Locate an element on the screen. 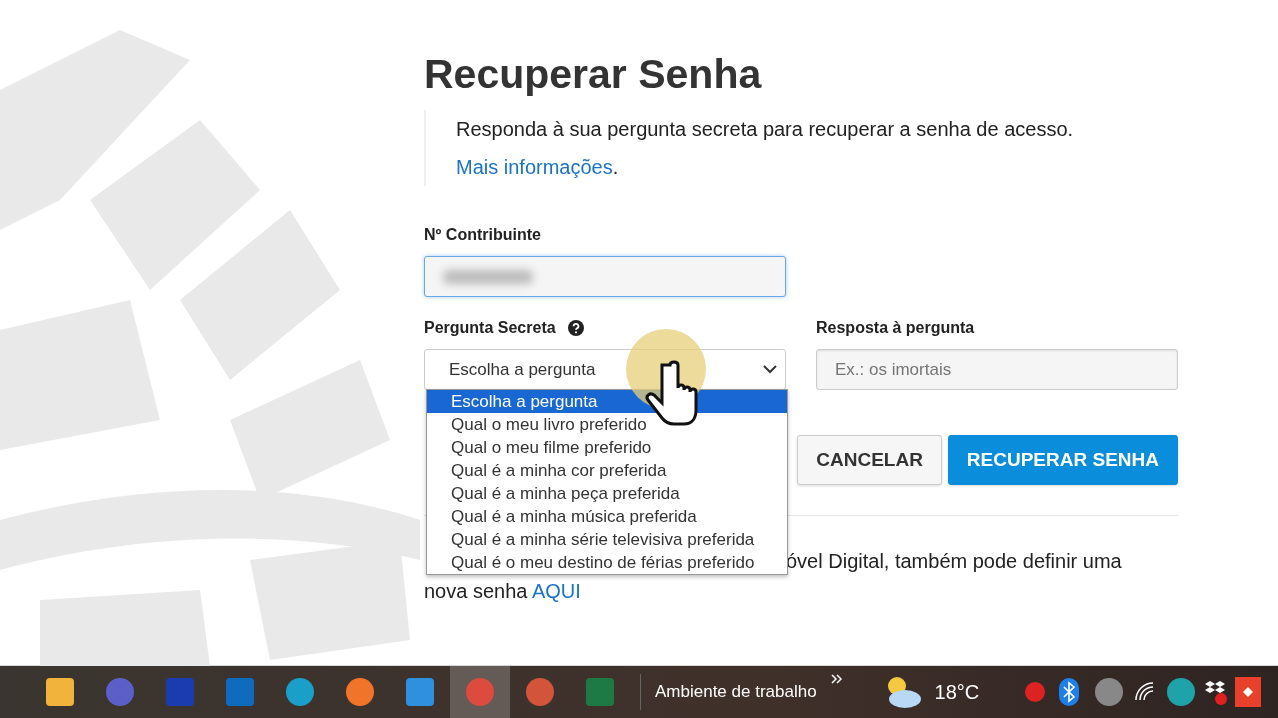  dropdown-option: Qual o meu livro preferido is located at coordinates (607, 424).